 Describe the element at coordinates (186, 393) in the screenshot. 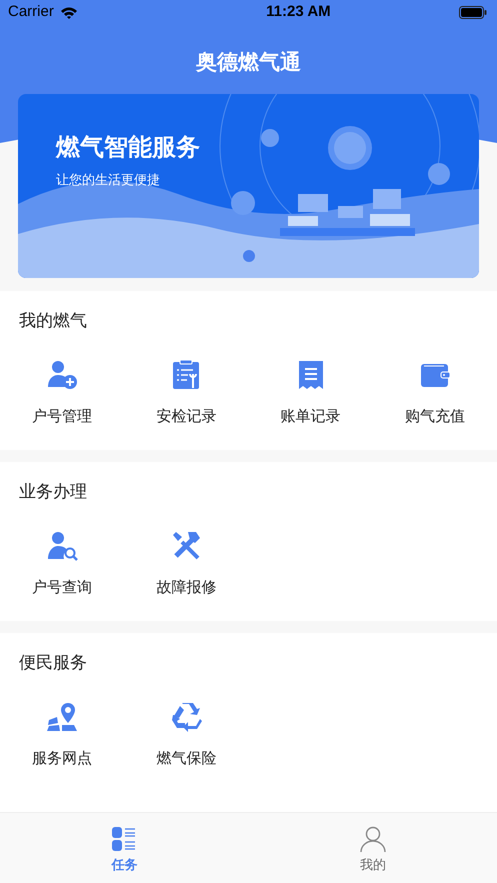

I see `service-item: 安检记录` at that location.